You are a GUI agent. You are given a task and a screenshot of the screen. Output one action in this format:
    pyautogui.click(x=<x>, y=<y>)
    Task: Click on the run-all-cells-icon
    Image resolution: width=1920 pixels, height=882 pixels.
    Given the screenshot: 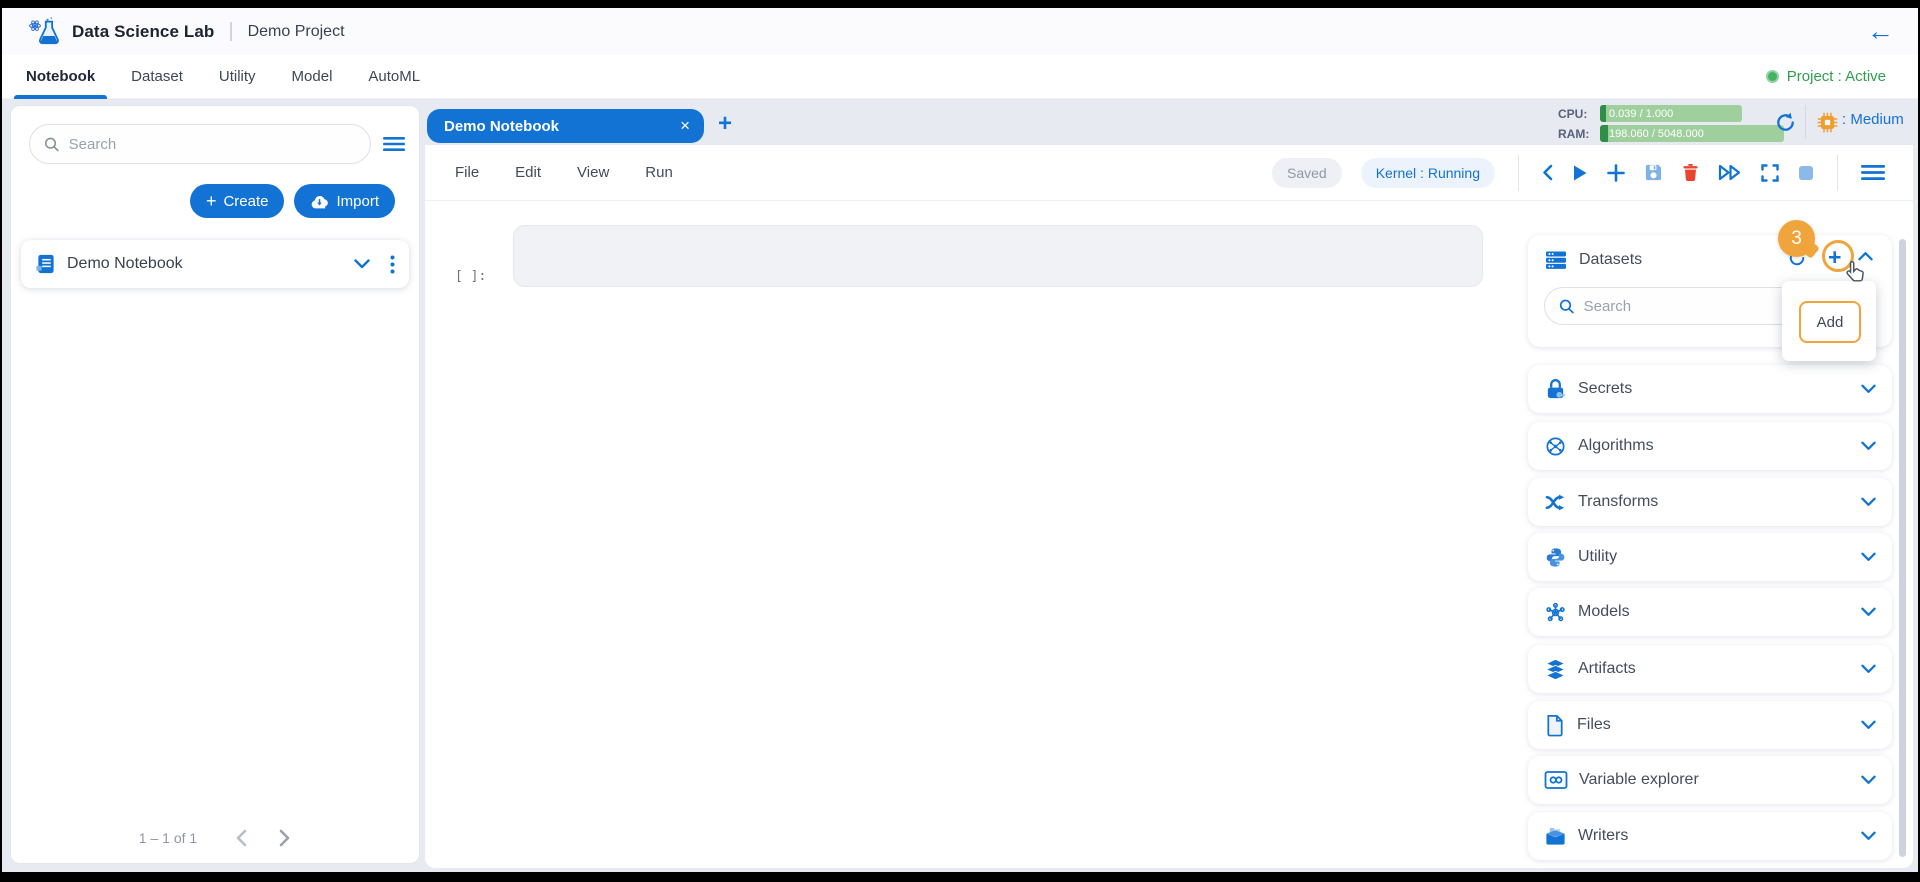 What is the action you would take?
    pyautogui.click(x=1730, y=172)
    